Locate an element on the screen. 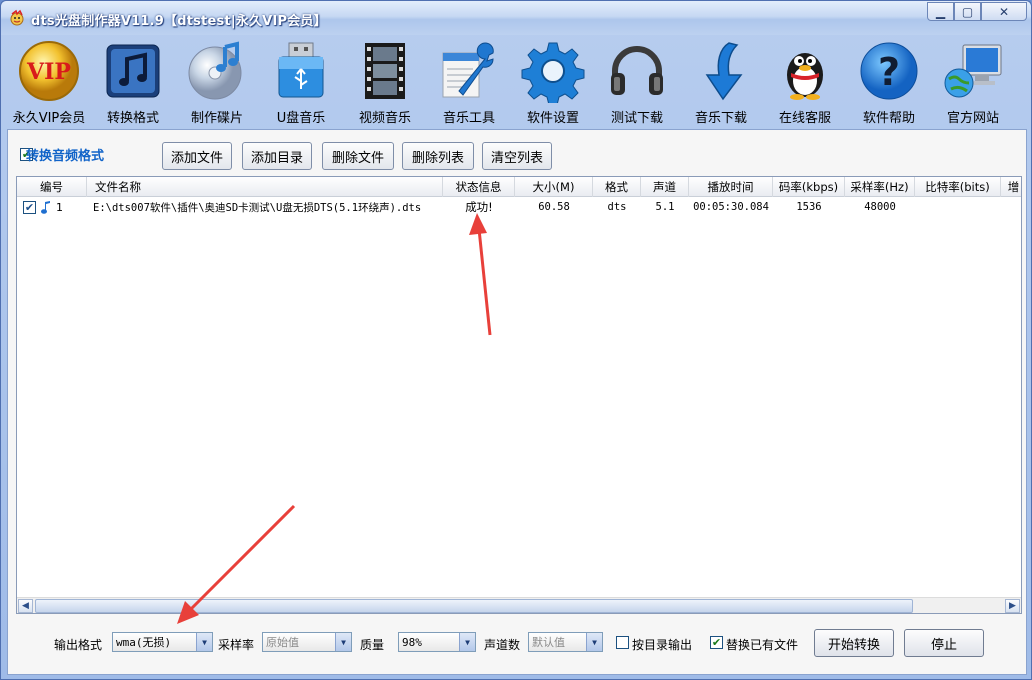 The width and height of the screenshot is (1032, 680). convert-audio-toggle: ✔ 转换音频格式 is located at coordinates (62, 156).